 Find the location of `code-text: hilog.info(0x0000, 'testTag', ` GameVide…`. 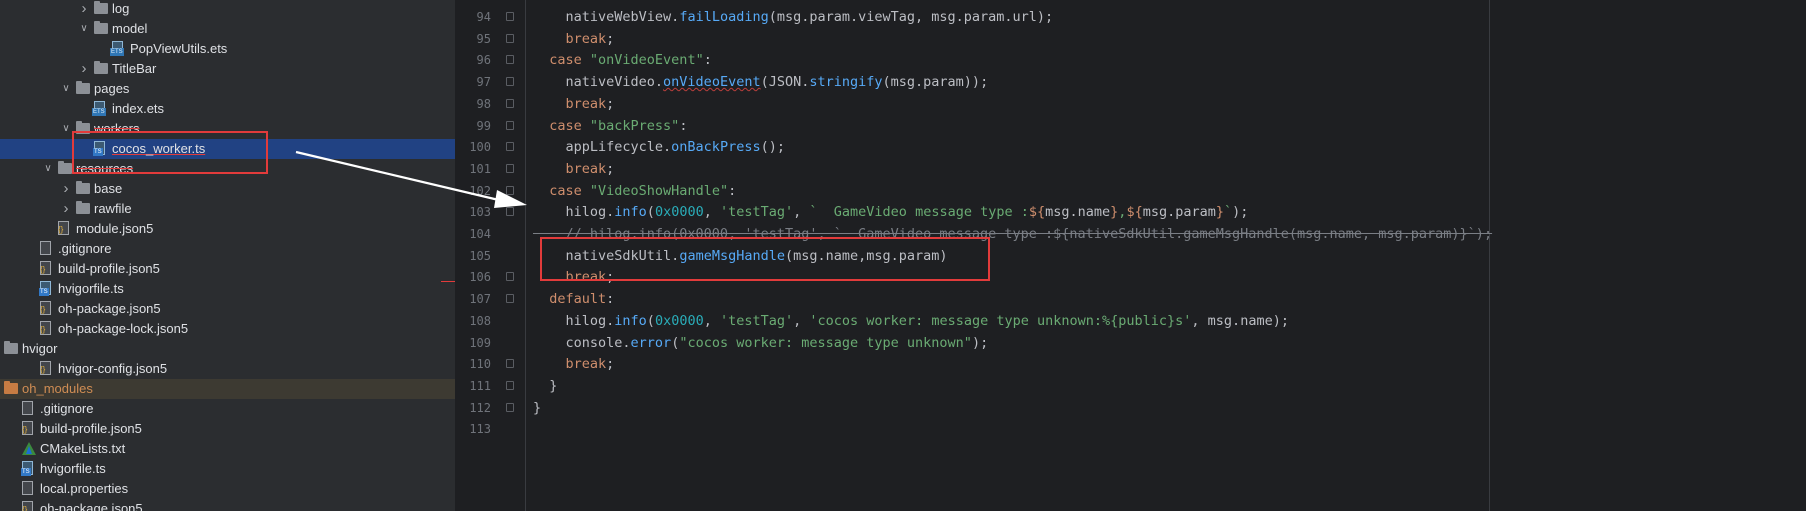

code-text: hilog.info(0x0000, 'testTag', ` GameVide… is located at coordinates (891, 212).